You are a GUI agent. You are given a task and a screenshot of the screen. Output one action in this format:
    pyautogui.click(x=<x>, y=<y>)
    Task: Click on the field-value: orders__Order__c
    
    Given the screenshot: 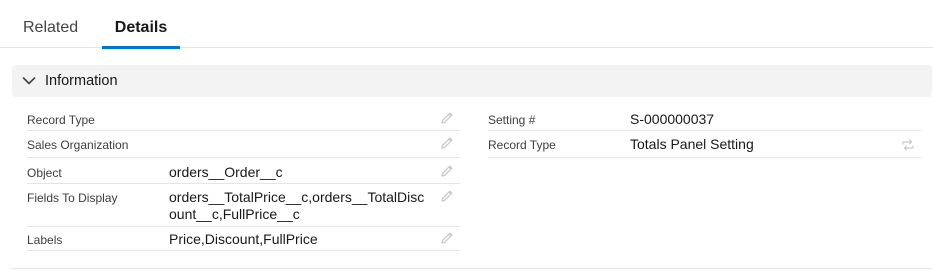 What is the action you would take?
    pyautogui.click(x=226, y=172)
    